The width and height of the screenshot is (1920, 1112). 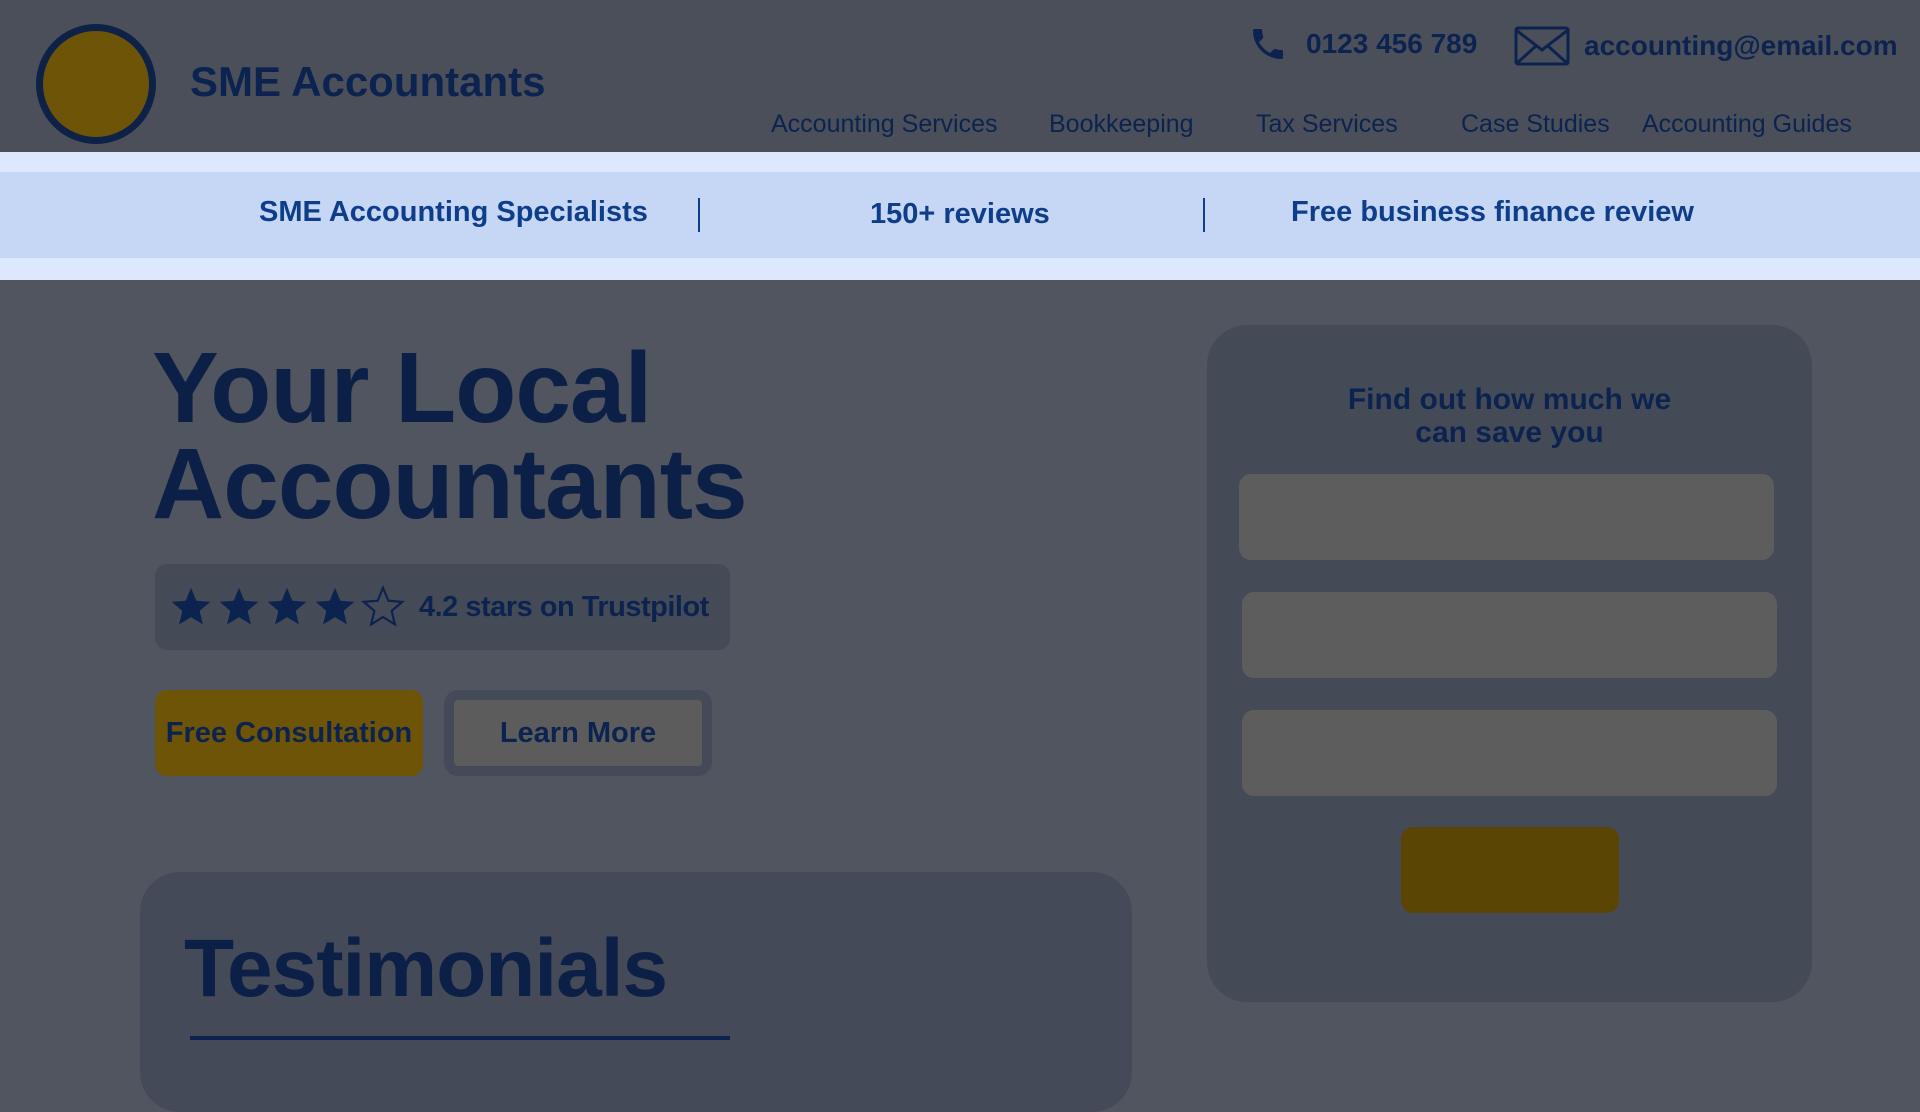 I want to click on nav-bookkeeping: Bookkeeping, so click(x=1121, y=124).